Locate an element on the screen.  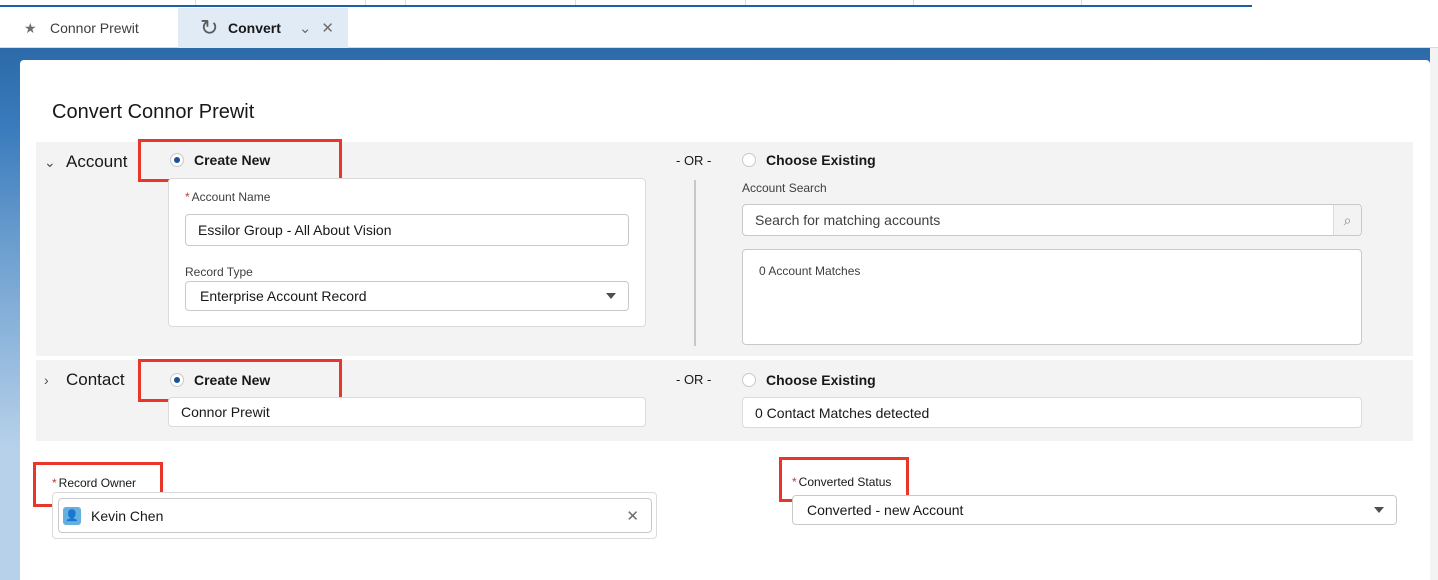
modal-title: Convert Connor Prewit is located at coordinates (153, 112).